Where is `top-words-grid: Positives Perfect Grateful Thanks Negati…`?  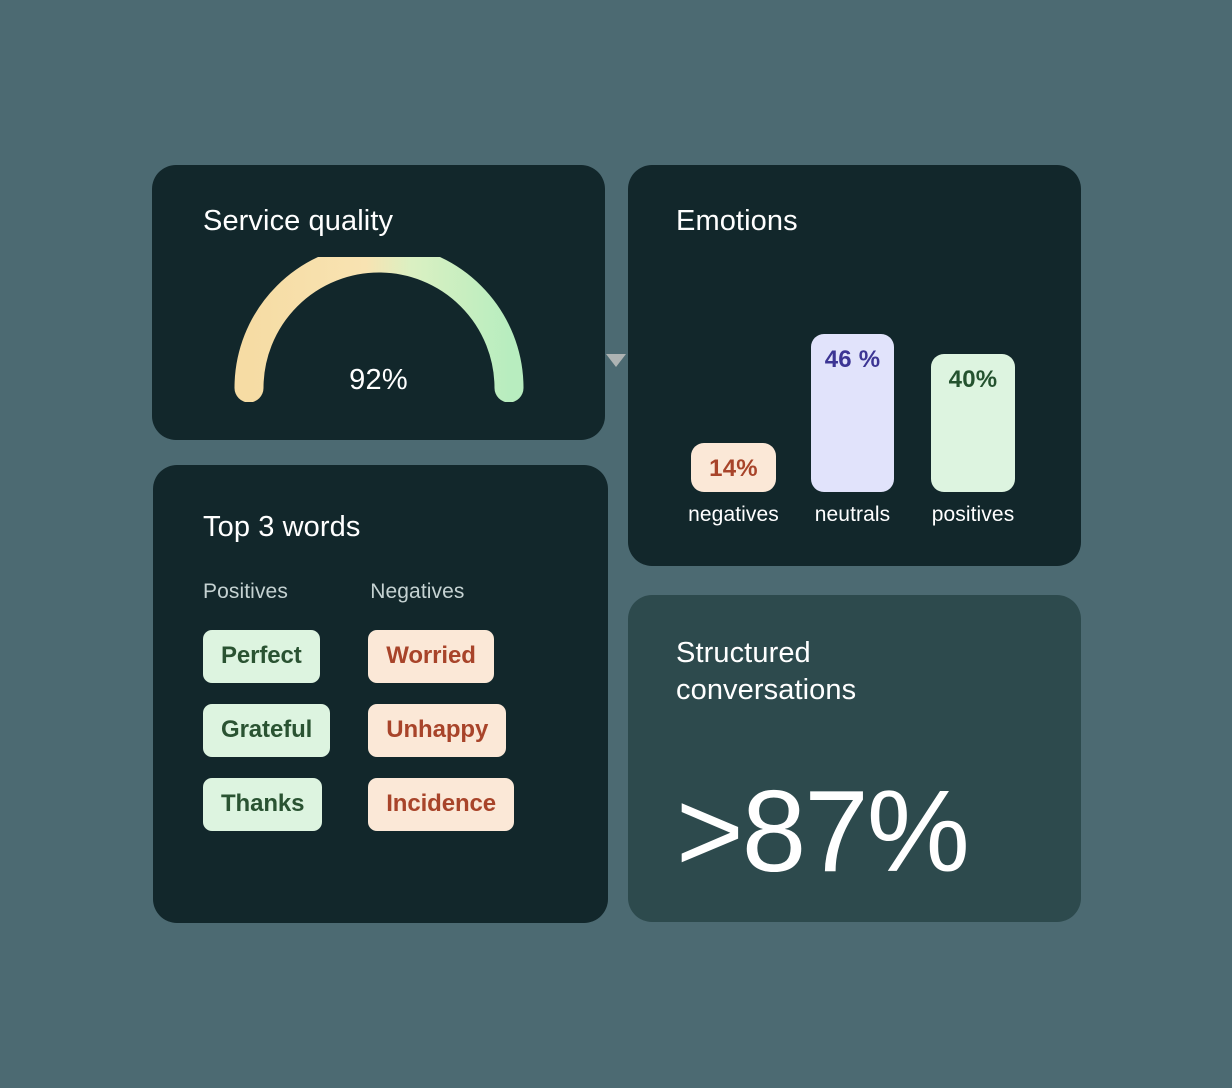 top-words-grid: Positives Perfect Grateful Thanks Negati… is located at coordinates (360, 705).